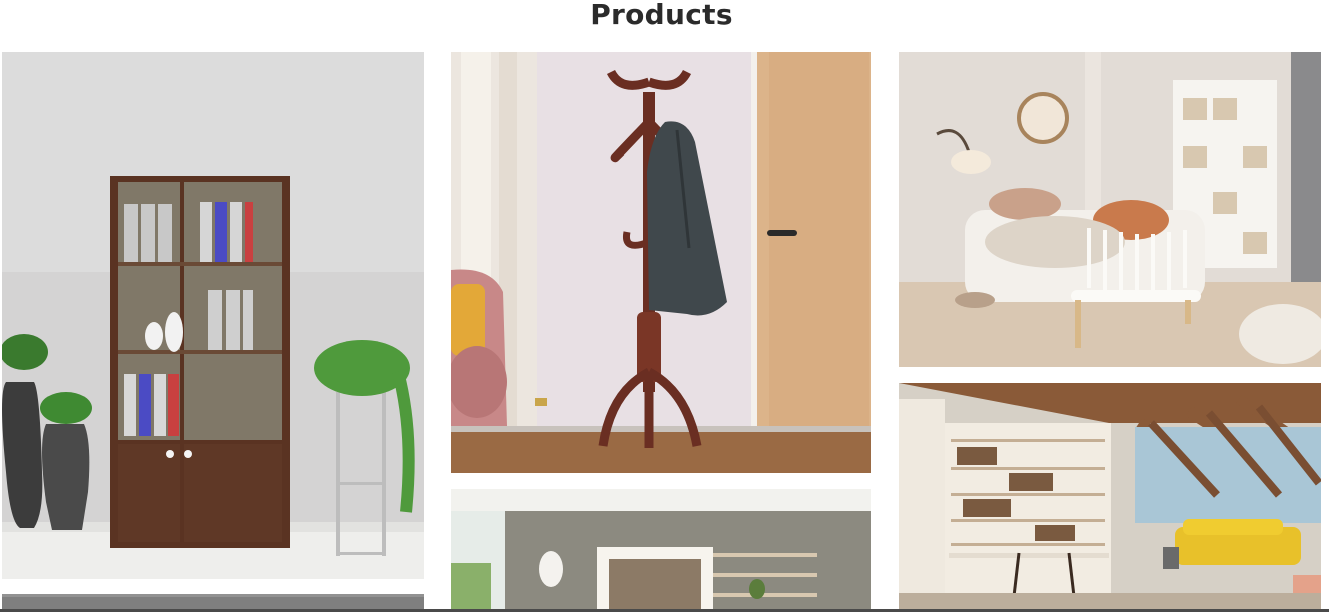 Image resolution: width=1329 pixels, height=612 pixels. I want to click on study-room-image, so click(661, 550).